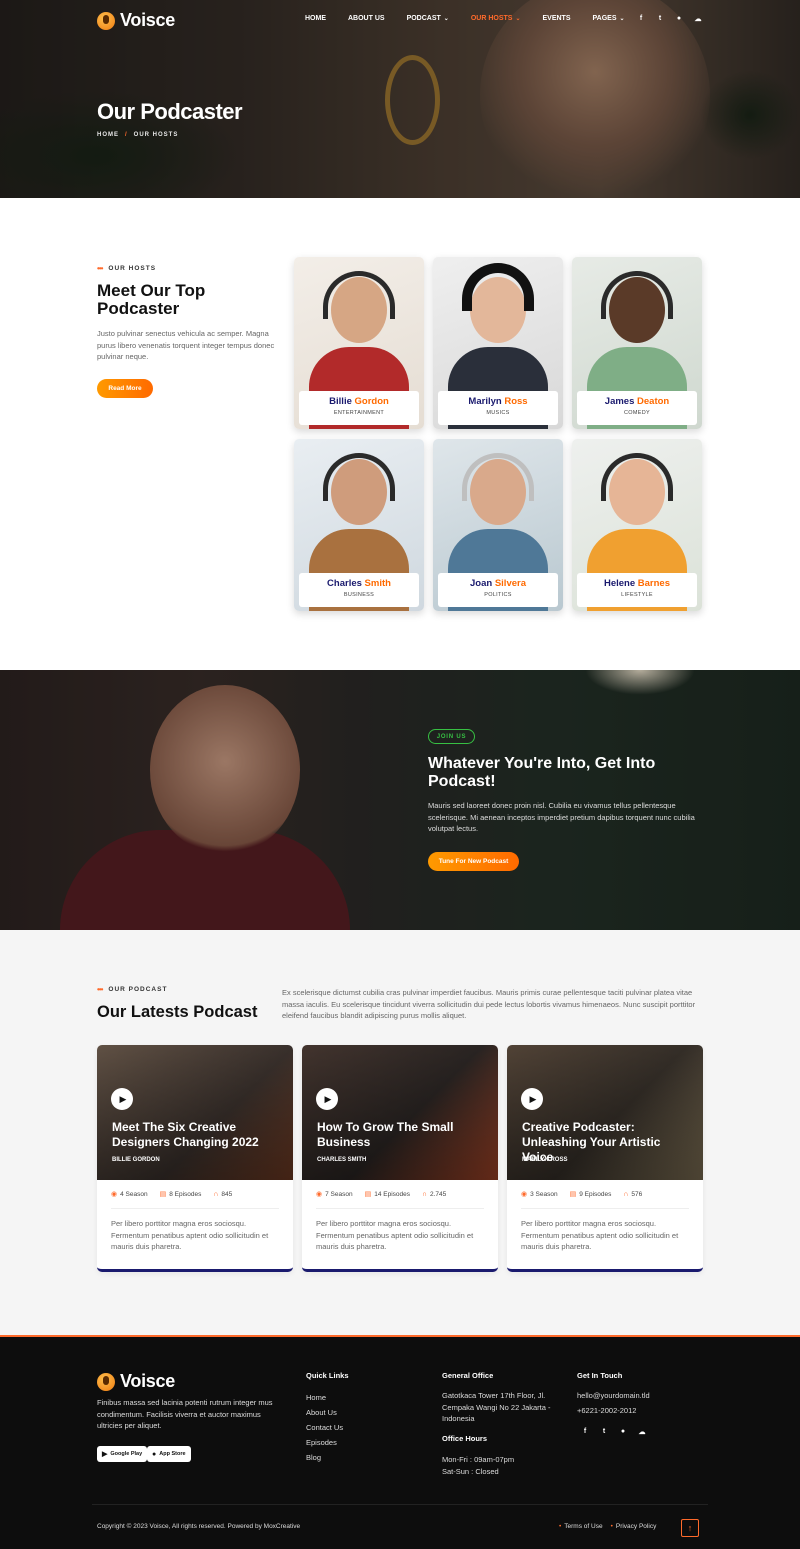 The width and height of the screenshot is (800, 1549). What do you see at coordinates (156, 135) in the screenshot?
I see `breadcrumb-current: OUR HOSTS` at bounding box center [156, 135].